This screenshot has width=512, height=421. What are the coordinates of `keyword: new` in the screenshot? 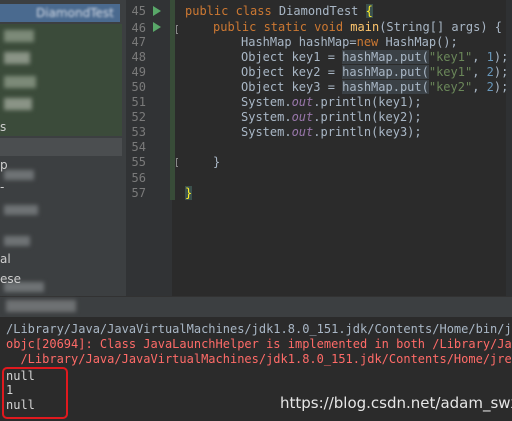 It's located at (371, 42).